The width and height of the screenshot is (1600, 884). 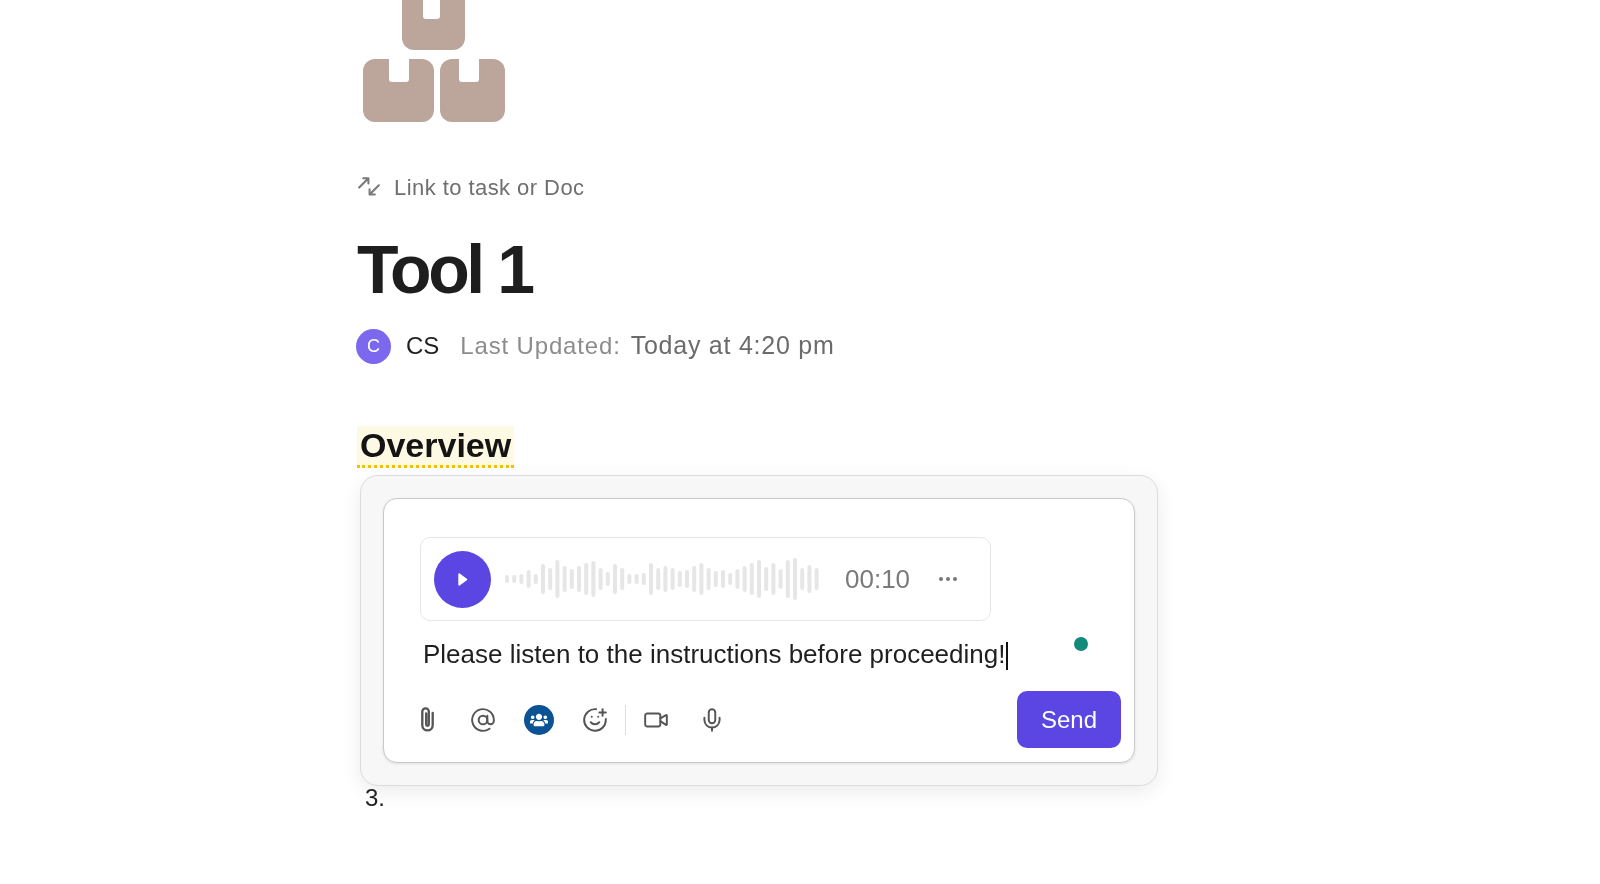 What do you see at coordinates (433, 61) in the screenshot?
I see `boxes-icon` at bounding box center [433, 61].